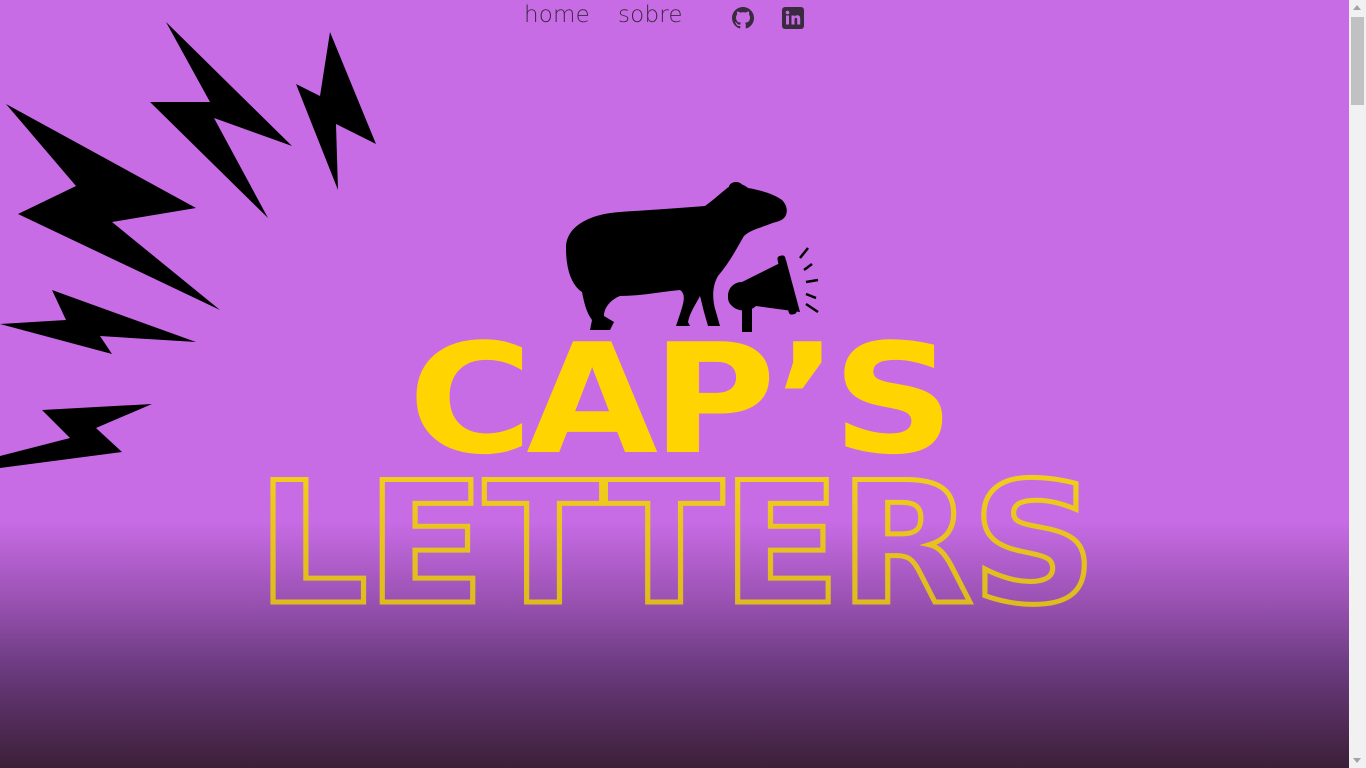 The height and width of the screenshot is (768, 1366). Describe the element at coordinates (1357, 384) in the screenshot. I see `vertical-scrollbar` at that location.